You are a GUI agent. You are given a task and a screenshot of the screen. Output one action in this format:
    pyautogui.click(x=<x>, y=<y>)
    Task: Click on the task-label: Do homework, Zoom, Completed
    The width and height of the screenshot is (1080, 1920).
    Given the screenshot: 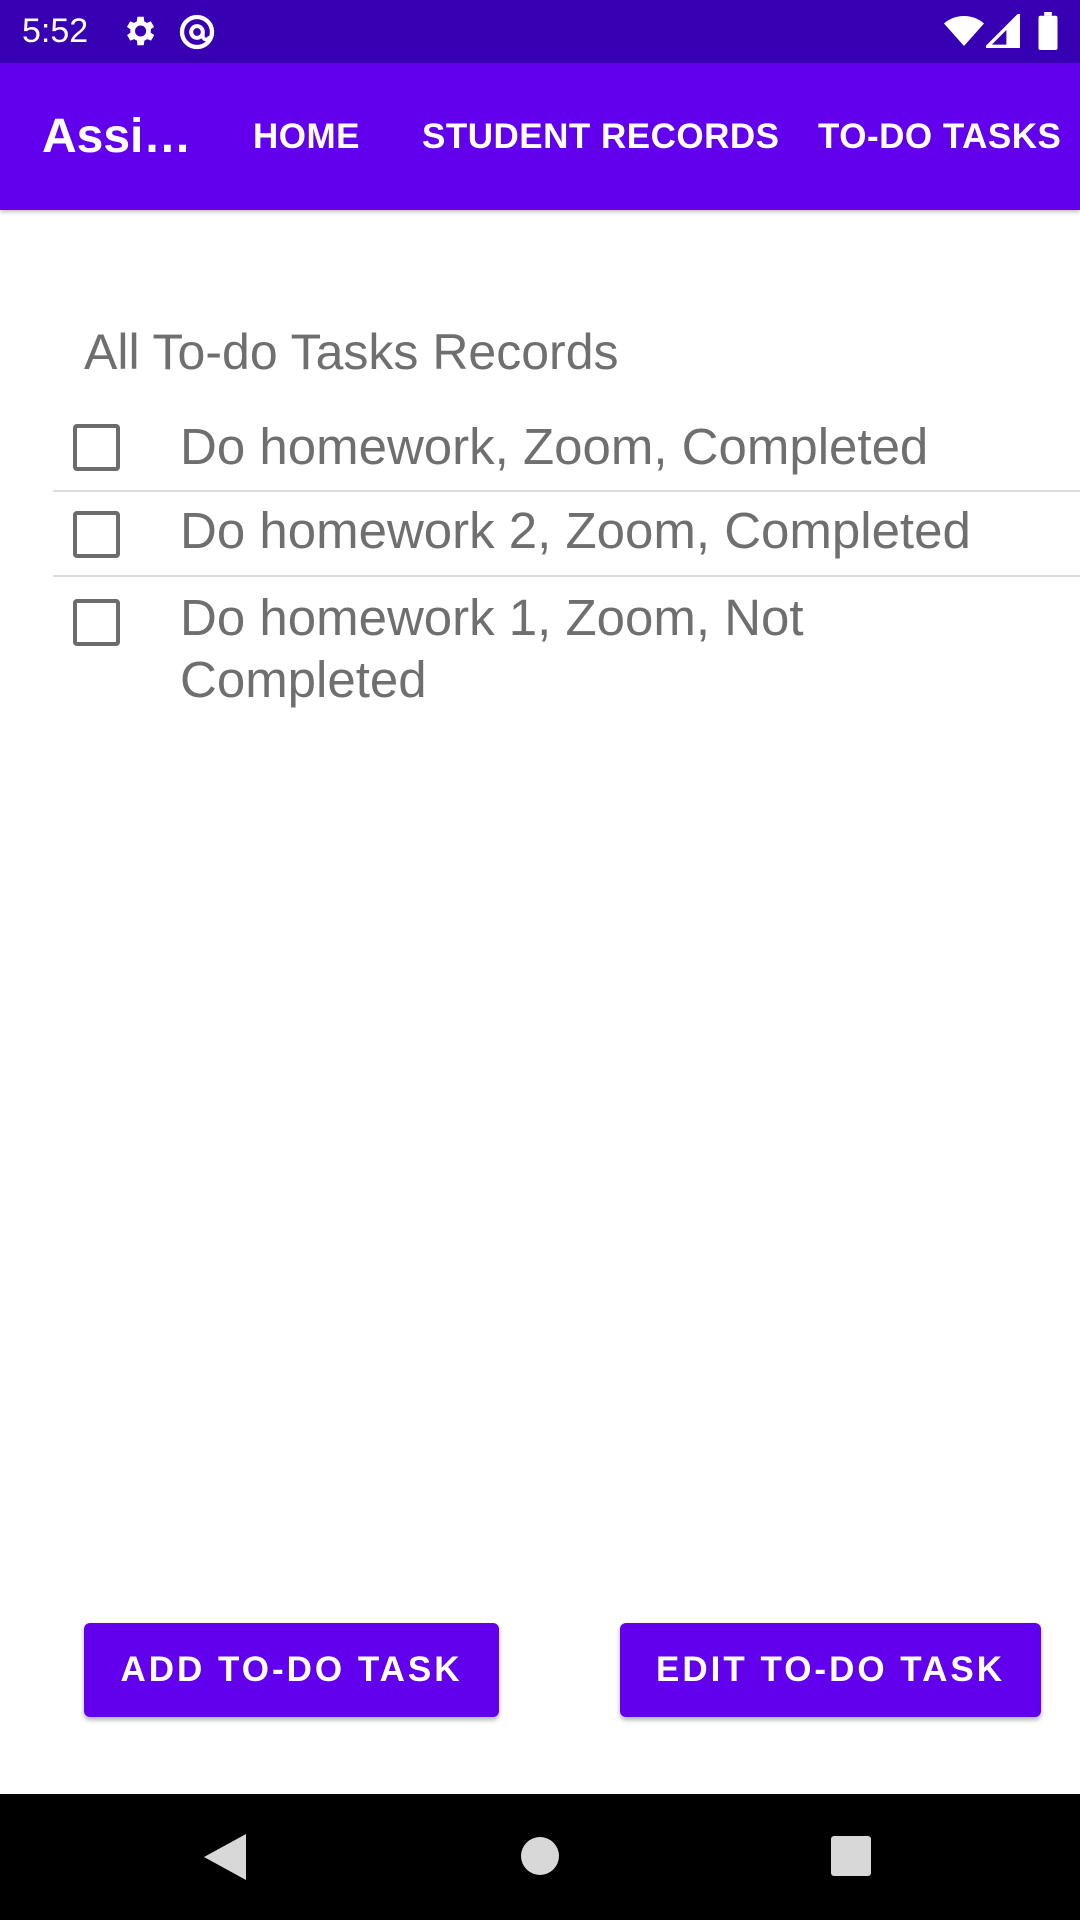 What is the action you would take?
    pyautogui.click(x=554, y=446)
    